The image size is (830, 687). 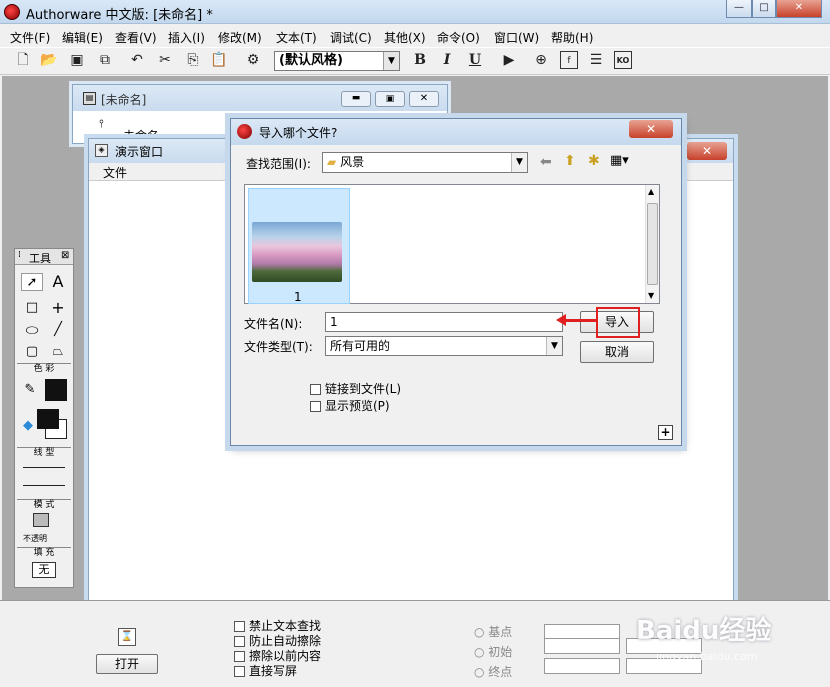 I want to click on expand-plus-button: +, so click(x=665, y=432).